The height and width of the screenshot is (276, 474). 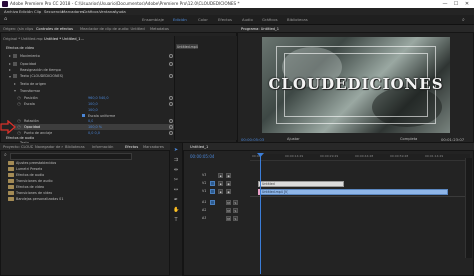 What do you see at coordinates (408, 139) in the screenshot?
I see `program-quality-select: Completa` at bounding box center [408, 139].